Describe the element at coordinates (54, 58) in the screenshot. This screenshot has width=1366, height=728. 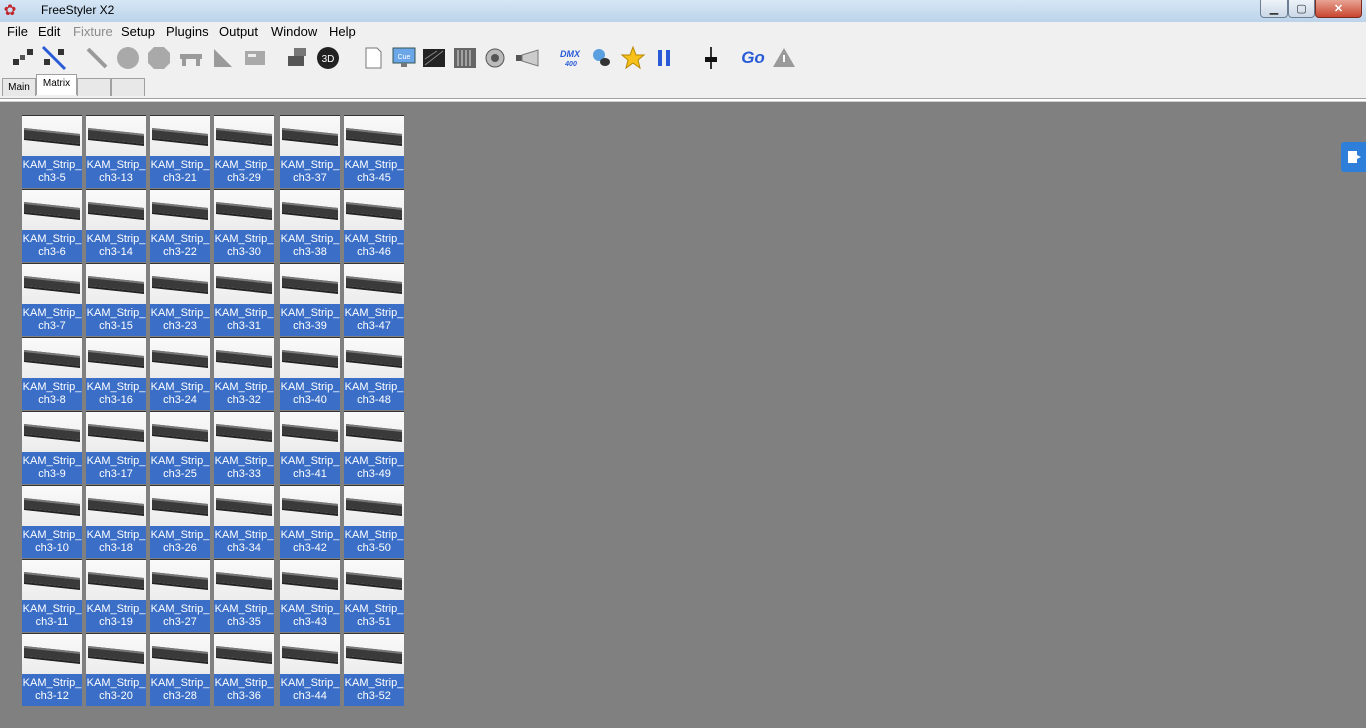
I see `deselect-fixtures-icon` at that location.